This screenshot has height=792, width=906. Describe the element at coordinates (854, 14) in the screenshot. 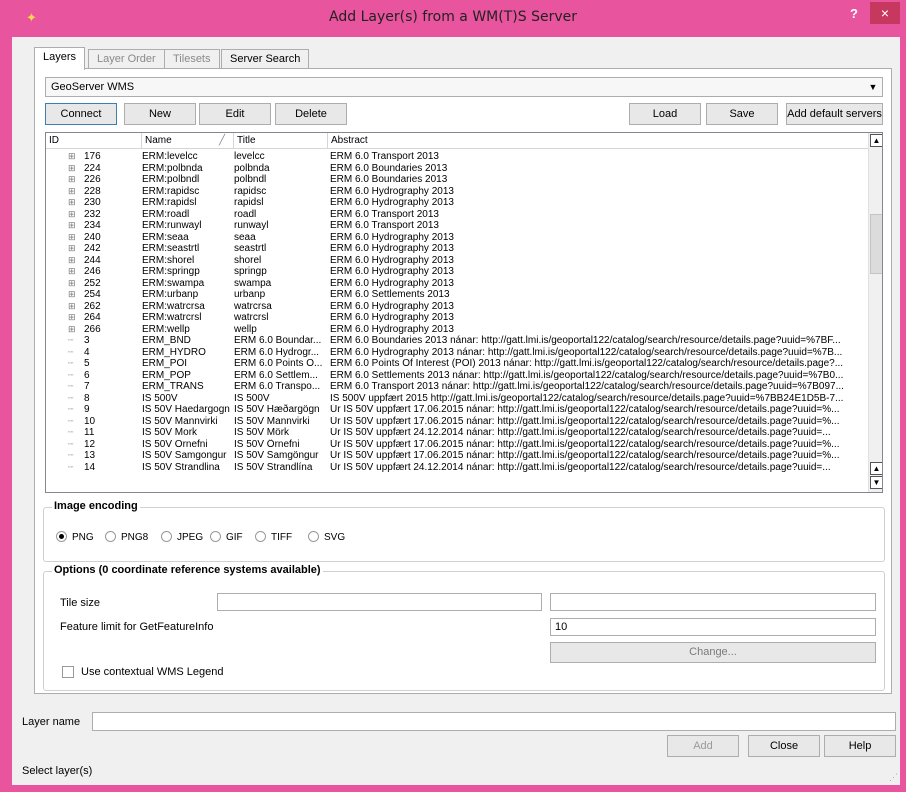

I see `help-title-button: ?` at that location.